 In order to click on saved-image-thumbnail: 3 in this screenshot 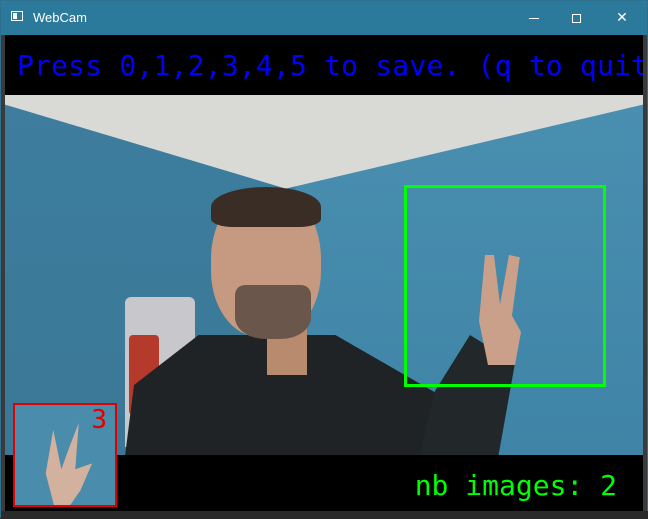, I will do `click(65, 455)`.